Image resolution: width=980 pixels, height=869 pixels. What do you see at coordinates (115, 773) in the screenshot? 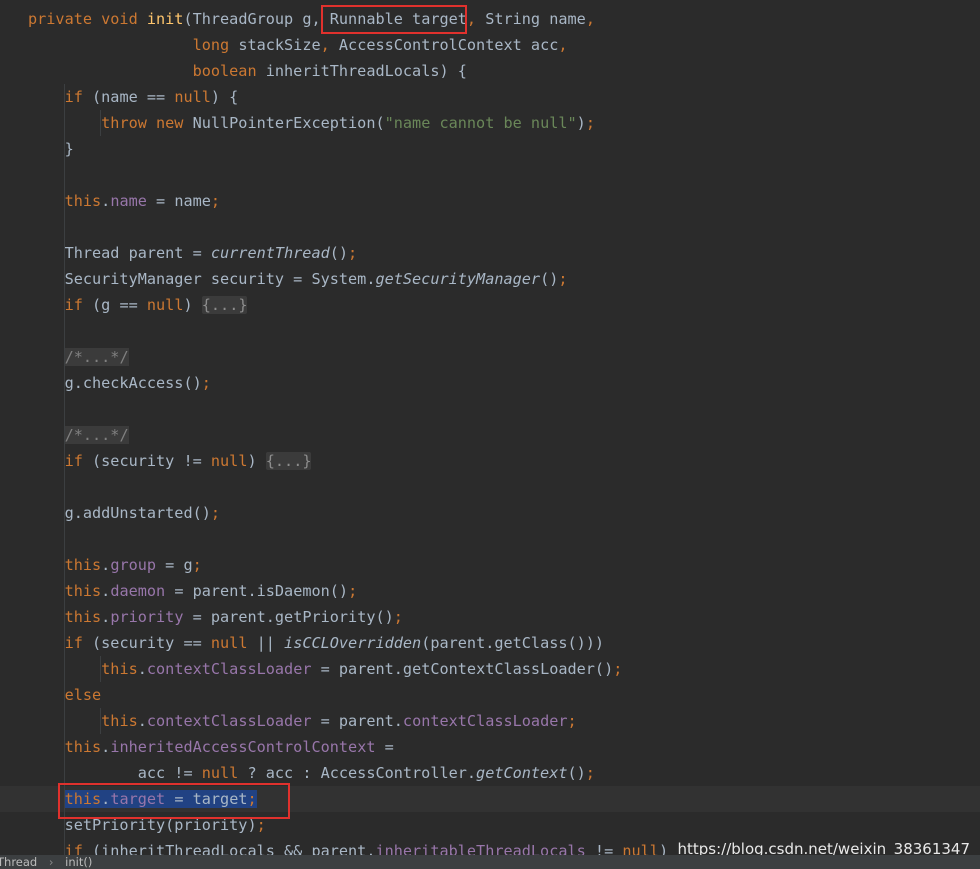
I see `code-token: acc !=` at bounding box center [115, 773].